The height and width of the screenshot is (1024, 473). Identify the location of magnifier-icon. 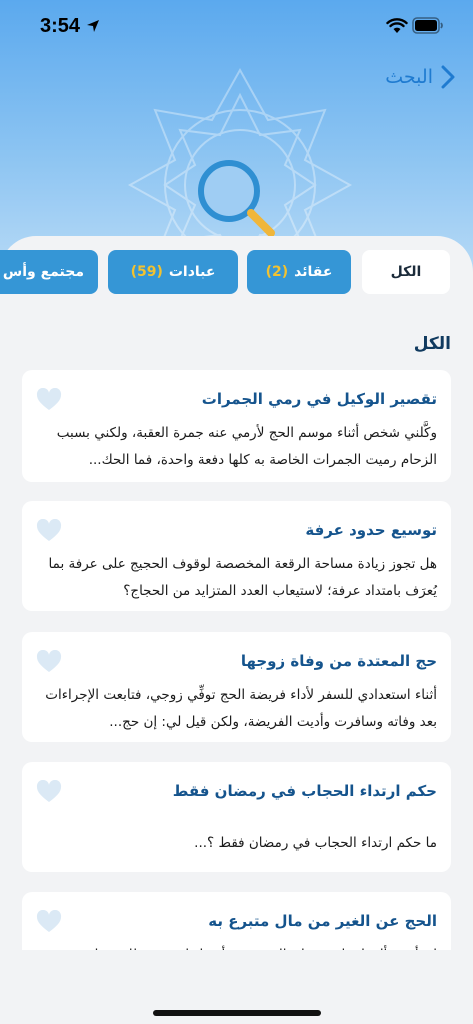
(236, 198).